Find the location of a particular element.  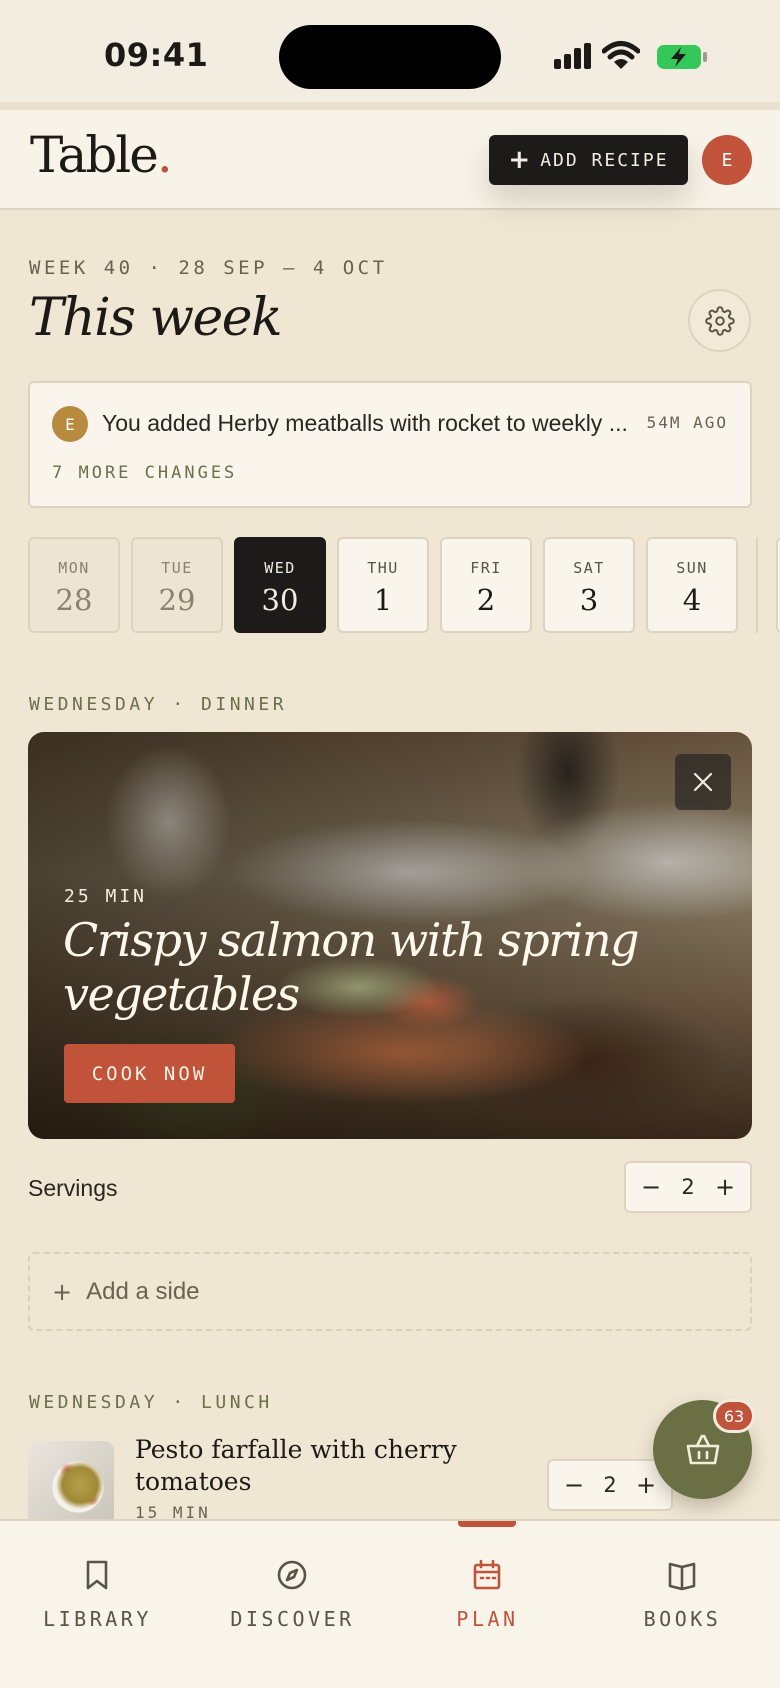

activity-timestamp: 54M AGO is located at coordinates (687, 422).